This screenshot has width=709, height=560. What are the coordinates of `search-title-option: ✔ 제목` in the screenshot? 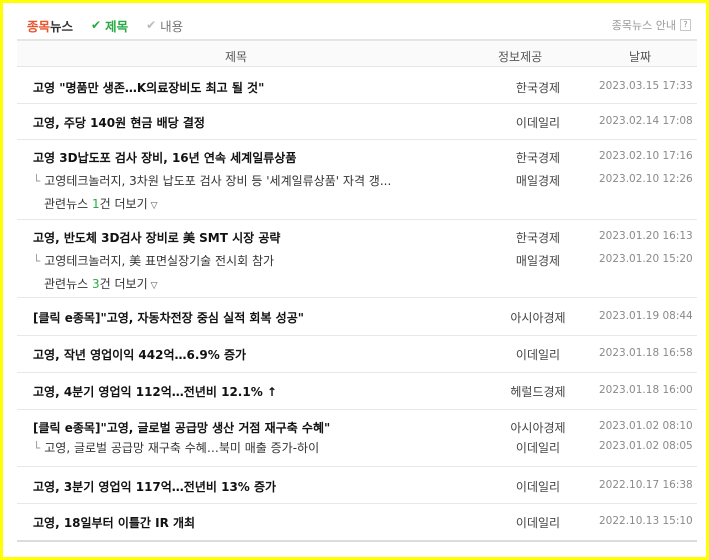 It's located at (109, 25).